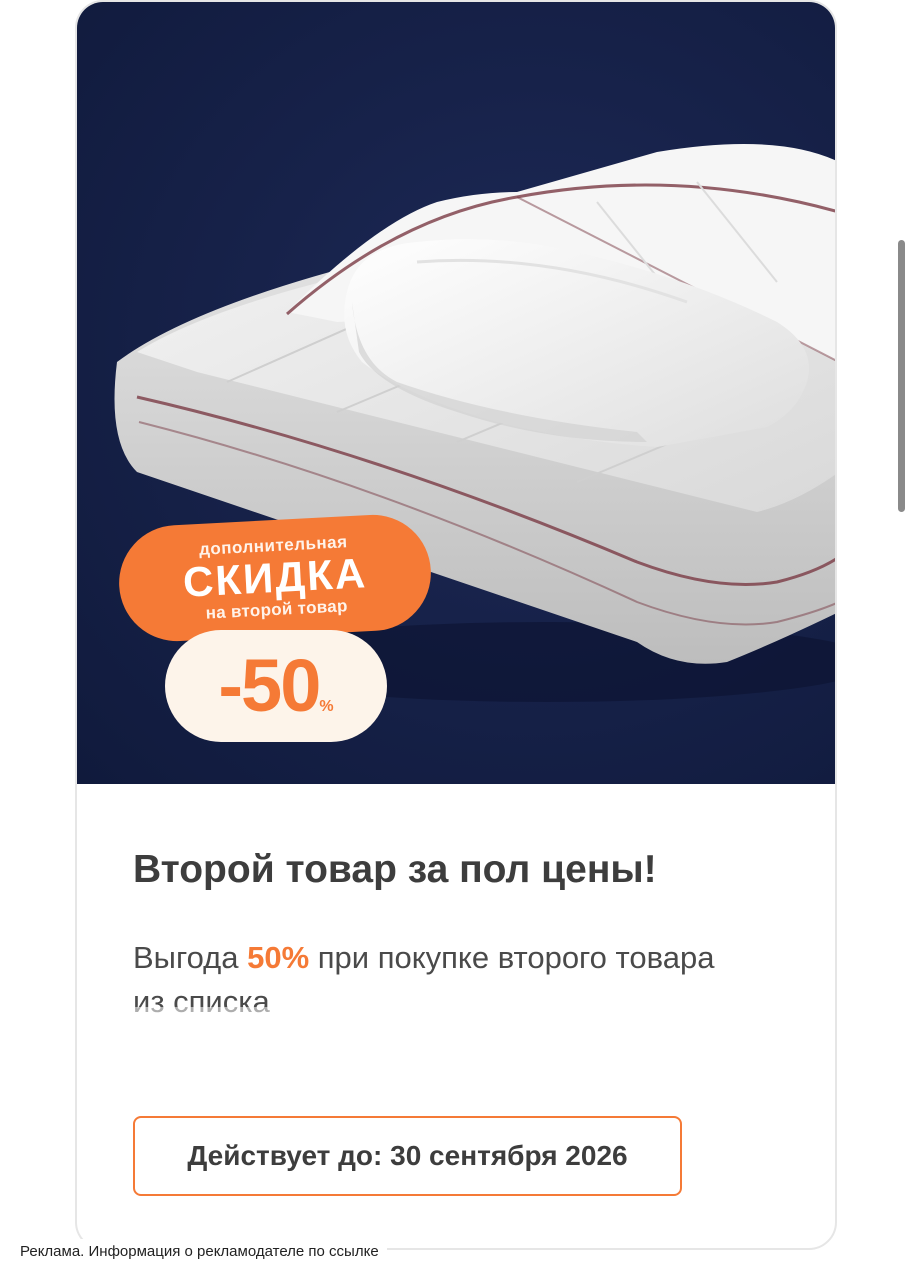 Image resolution: width=912 pixels, height=1280 pixels. What do you see at coordinates (269, 685) in the screenshot?
I see `discount-value: -50` at bounding box center [269, 685].